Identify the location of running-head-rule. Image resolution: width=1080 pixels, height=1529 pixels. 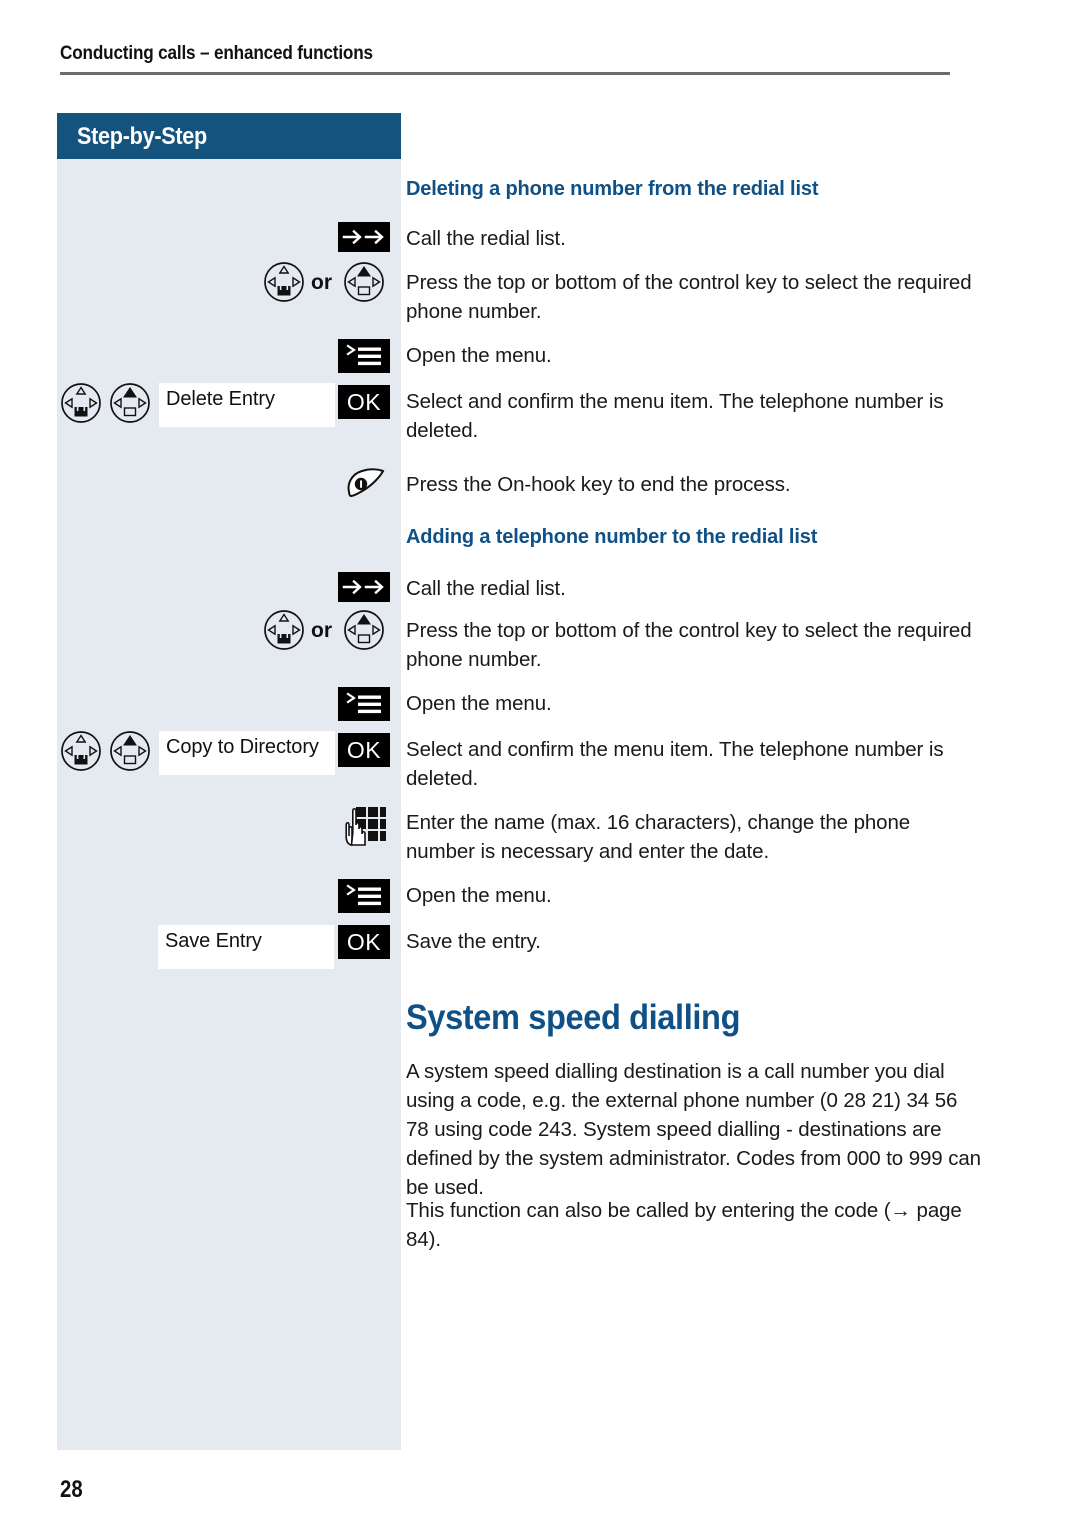
(505, 73).